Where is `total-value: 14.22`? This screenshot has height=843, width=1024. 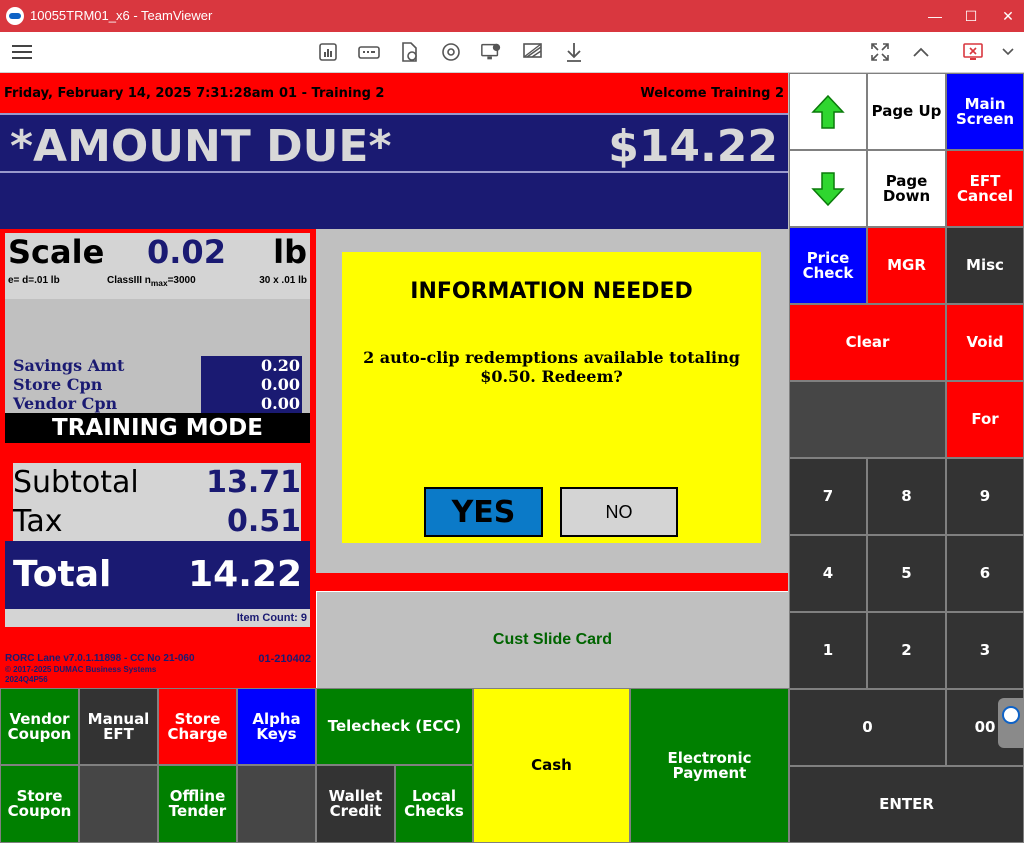 total-value: 14.22 is located at coordinates (245, 574).